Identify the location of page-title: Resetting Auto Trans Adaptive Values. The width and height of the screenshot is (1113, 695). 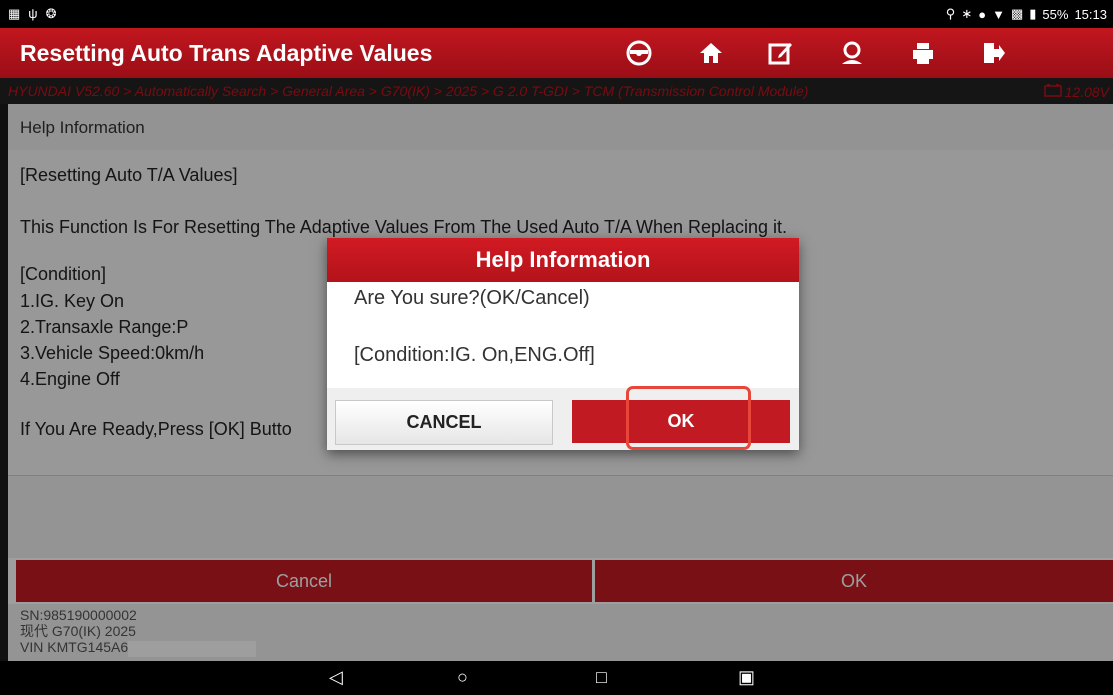
(226, 53).